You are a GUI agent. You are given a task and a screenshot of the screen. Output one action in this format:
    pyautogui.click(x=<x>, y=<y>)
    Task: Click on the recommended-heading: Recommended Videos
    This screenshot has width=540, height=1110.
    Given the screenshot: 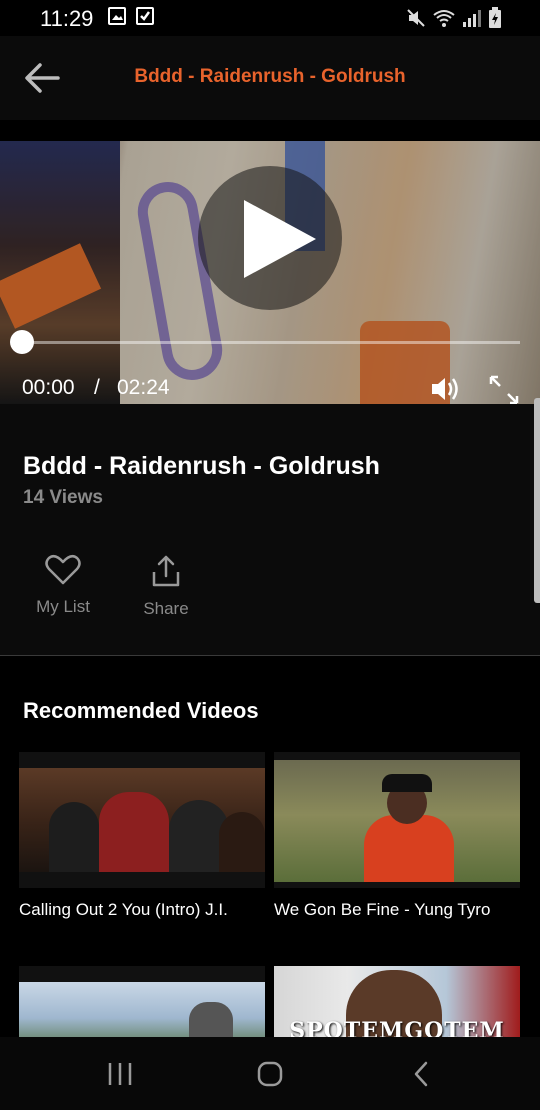 What is the action you would take?
    pyautogui.click(x=141, y=710)
    